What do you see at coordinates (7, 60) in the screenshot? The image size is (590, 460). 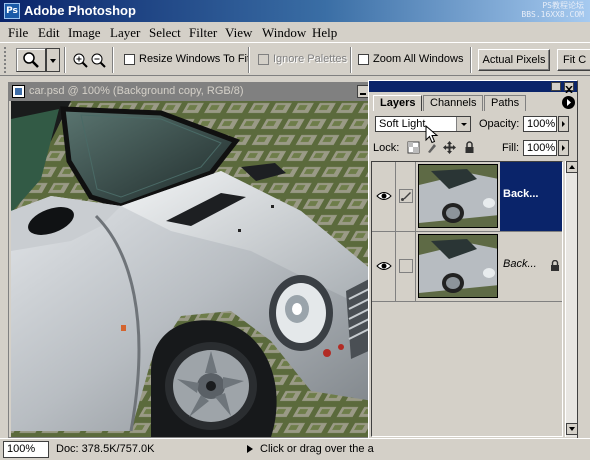 I see `options-grip` at bounding box center [7, 60].